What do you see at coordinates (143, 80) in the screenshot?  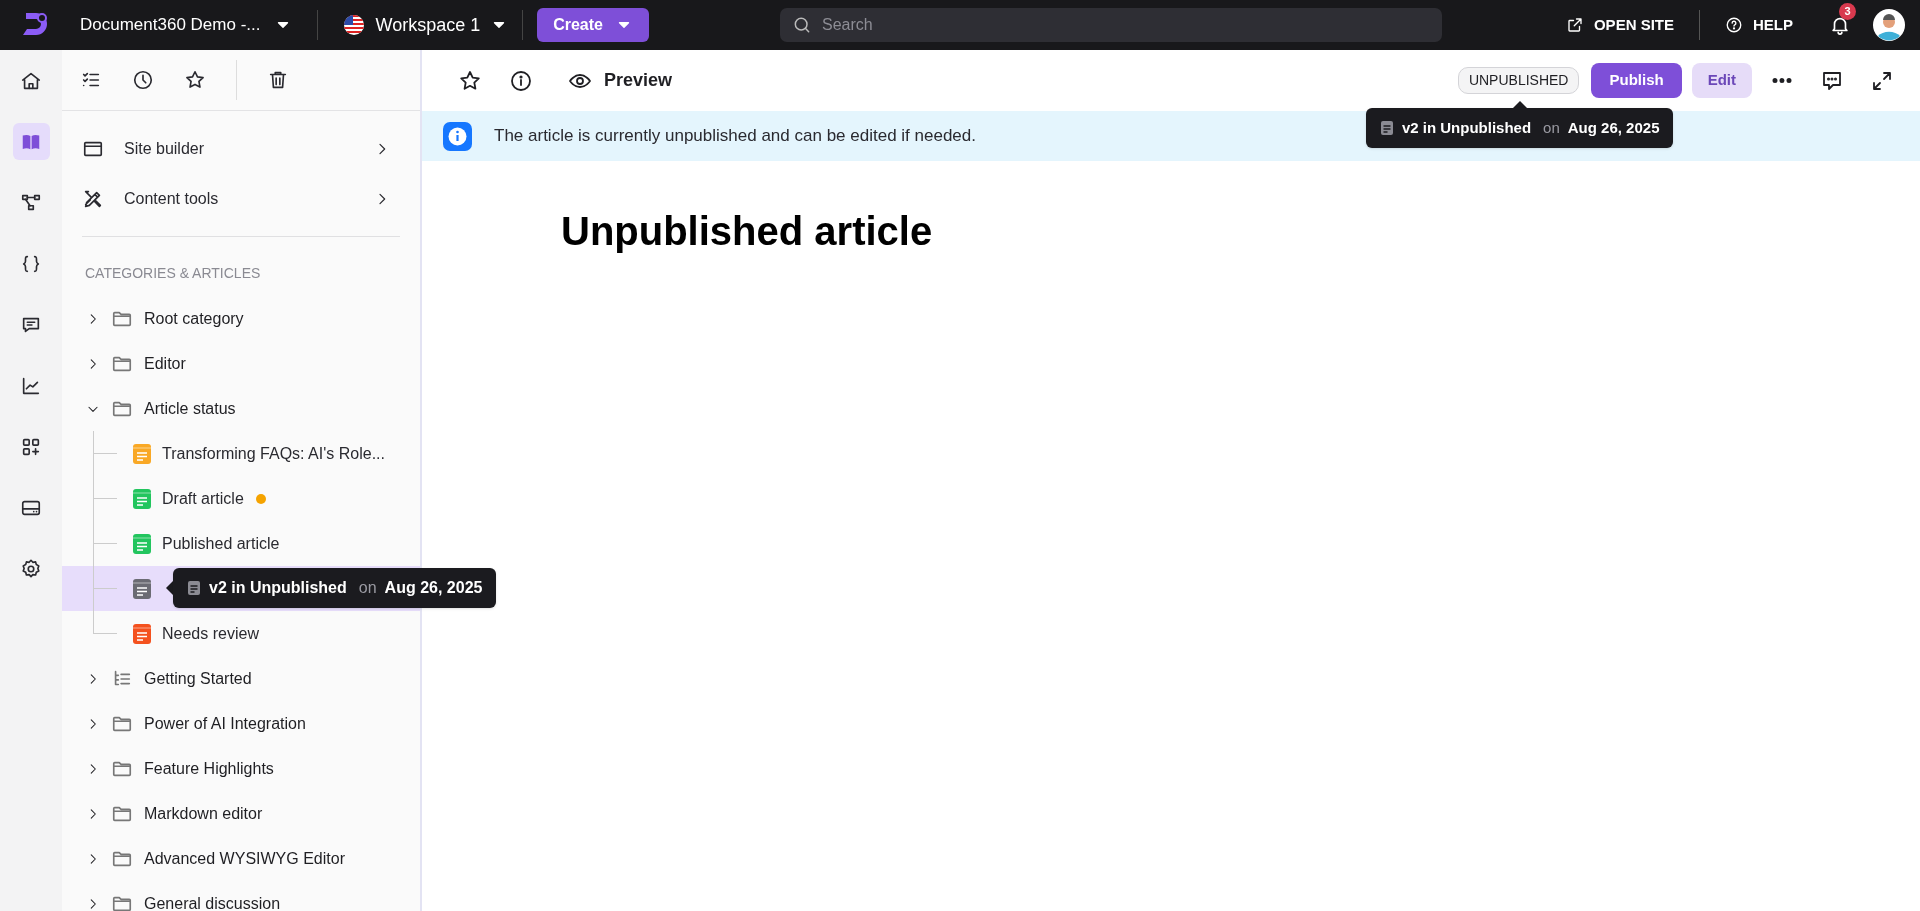 I see `clock-icon` at bounding box center [143, 80].